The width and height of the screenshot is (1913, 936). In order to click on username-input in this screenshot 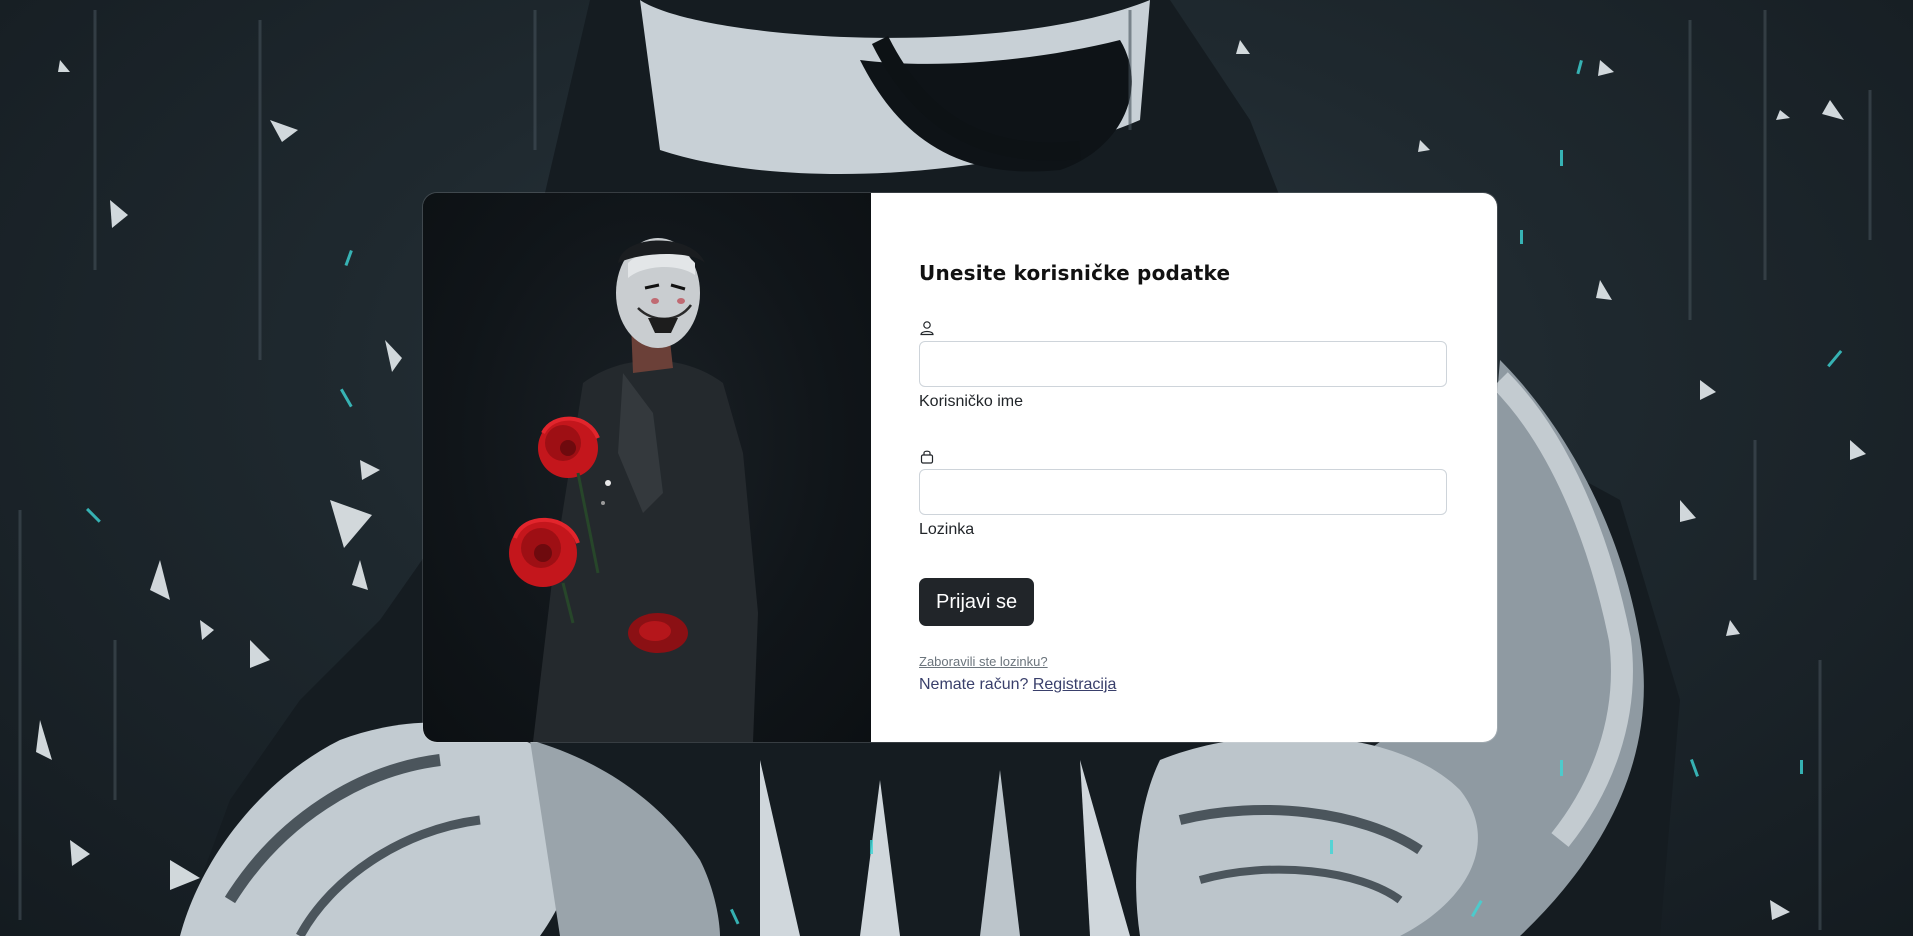, I will do `click(1183, 364)`.